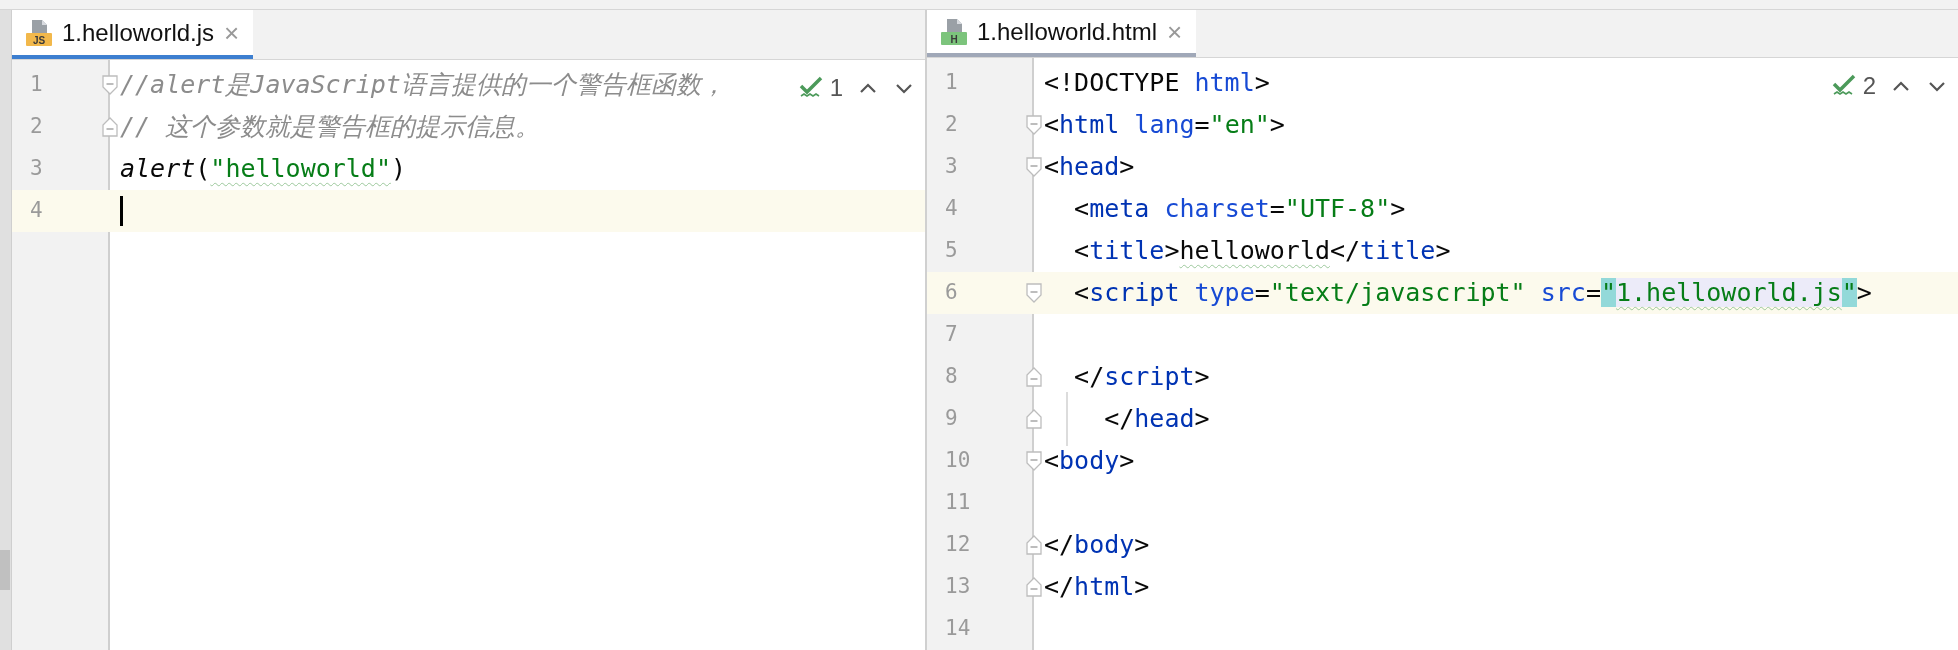 The image size is (1958, 650). Describe the element at coordinates (951, 293) in the screenshot. I see `line-number: 6` at that location.